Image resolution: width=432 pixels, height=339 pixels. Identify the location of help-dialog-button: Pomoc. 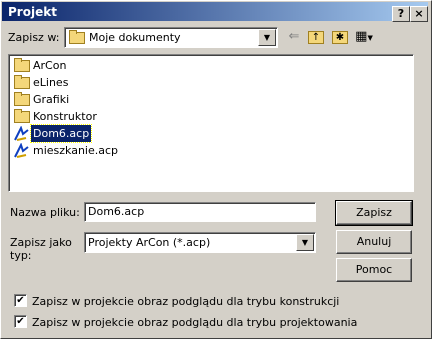
(374, 270).